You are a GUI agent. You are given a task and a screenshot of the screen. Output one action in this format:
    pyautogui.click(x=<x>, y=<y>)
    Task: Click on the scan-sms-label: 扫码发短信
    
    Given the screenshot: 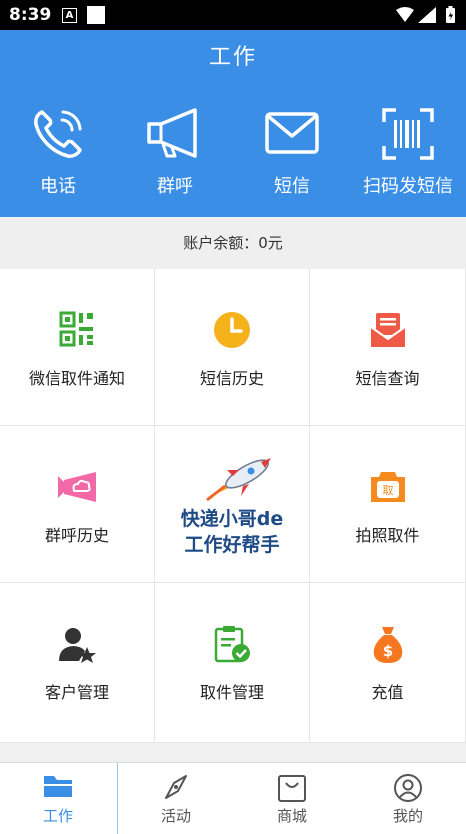 What is the action you would take?
    pyautogui.click(x=408, y=186)
    